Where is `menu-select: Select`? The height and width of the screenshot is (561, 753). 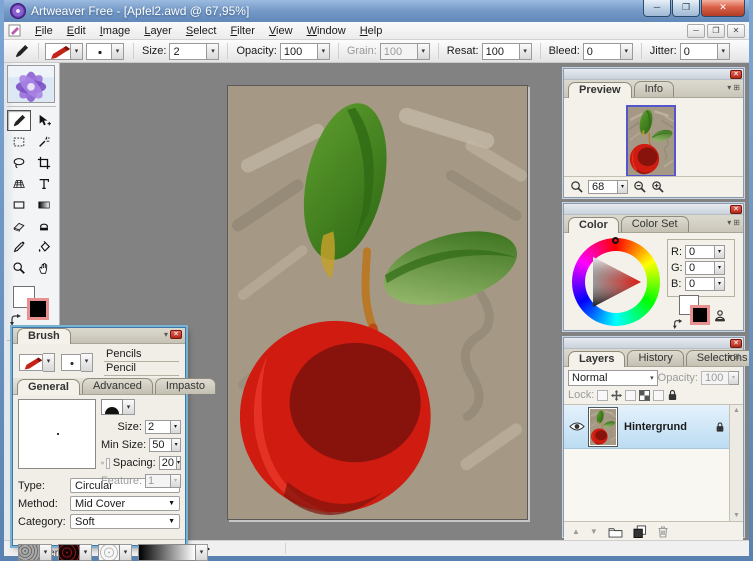 menu-select: Select is located at coordinates (201, 31).